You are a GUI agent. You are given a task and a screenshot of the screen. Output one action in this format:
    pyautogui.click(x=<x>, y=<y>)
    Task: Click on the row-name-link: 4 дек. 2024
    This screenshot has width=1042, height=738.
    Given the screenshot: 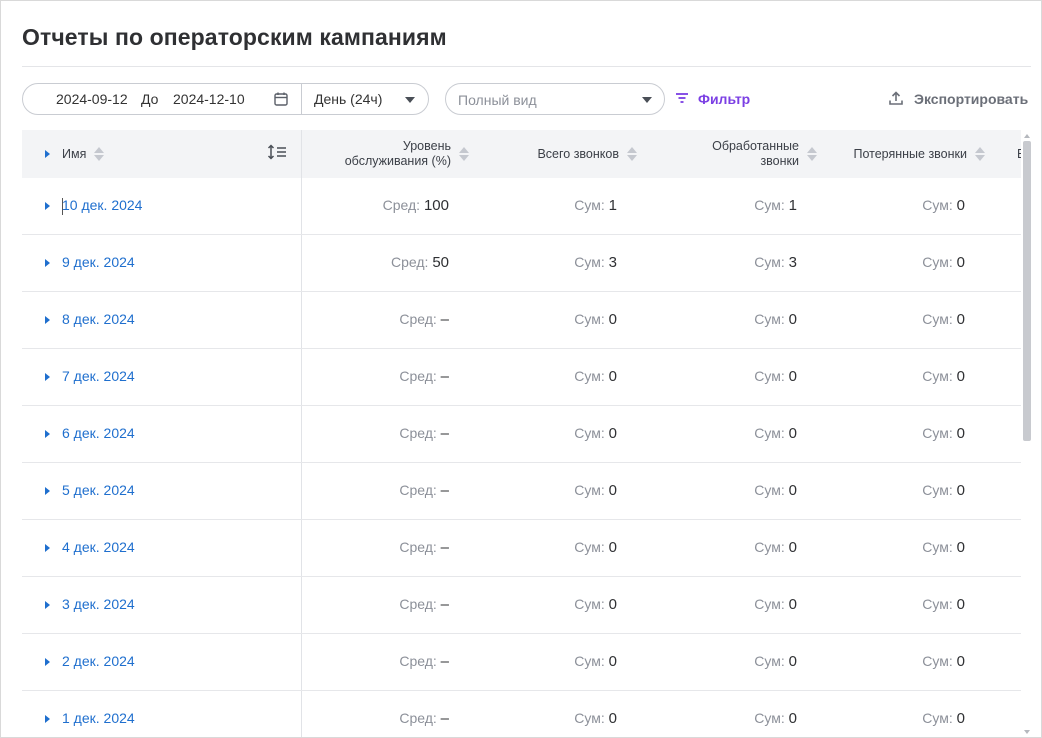 What is the action you would take?
    pyautogui.click(x=98, y=547)
    